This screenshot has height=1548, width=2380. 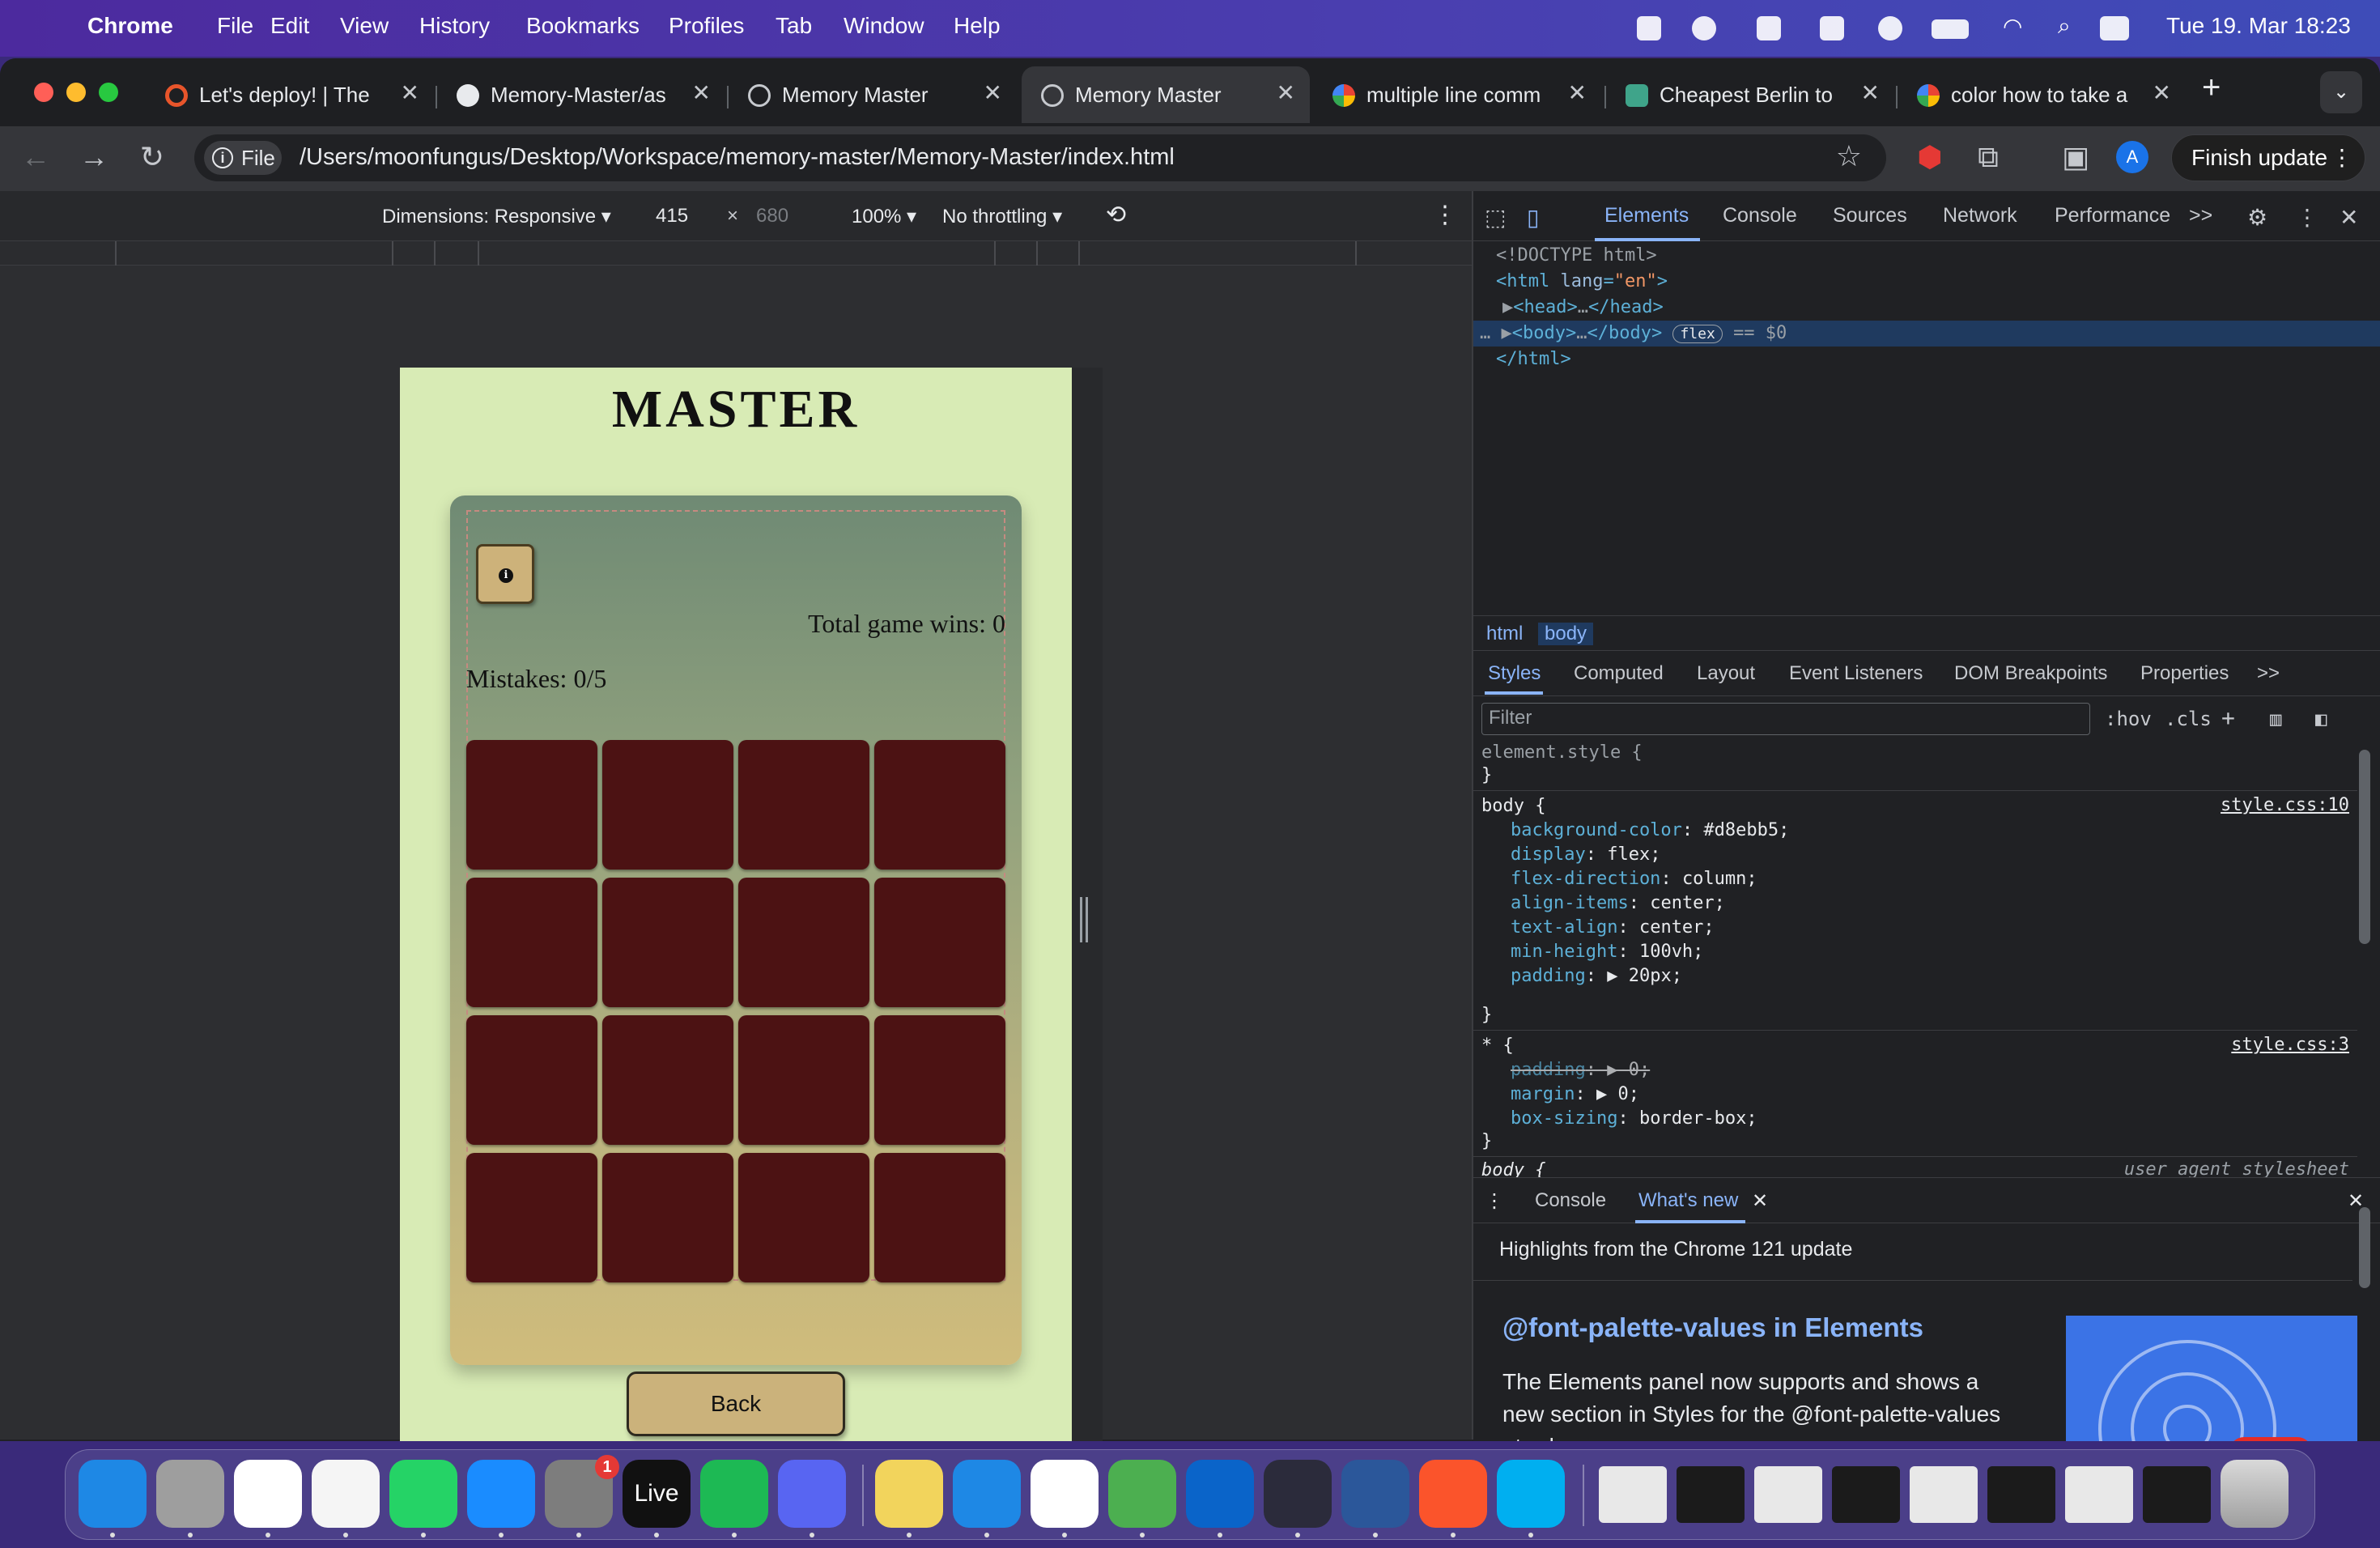 I want to click on drawer-scrollbar, so click(x=2364, y=1247).